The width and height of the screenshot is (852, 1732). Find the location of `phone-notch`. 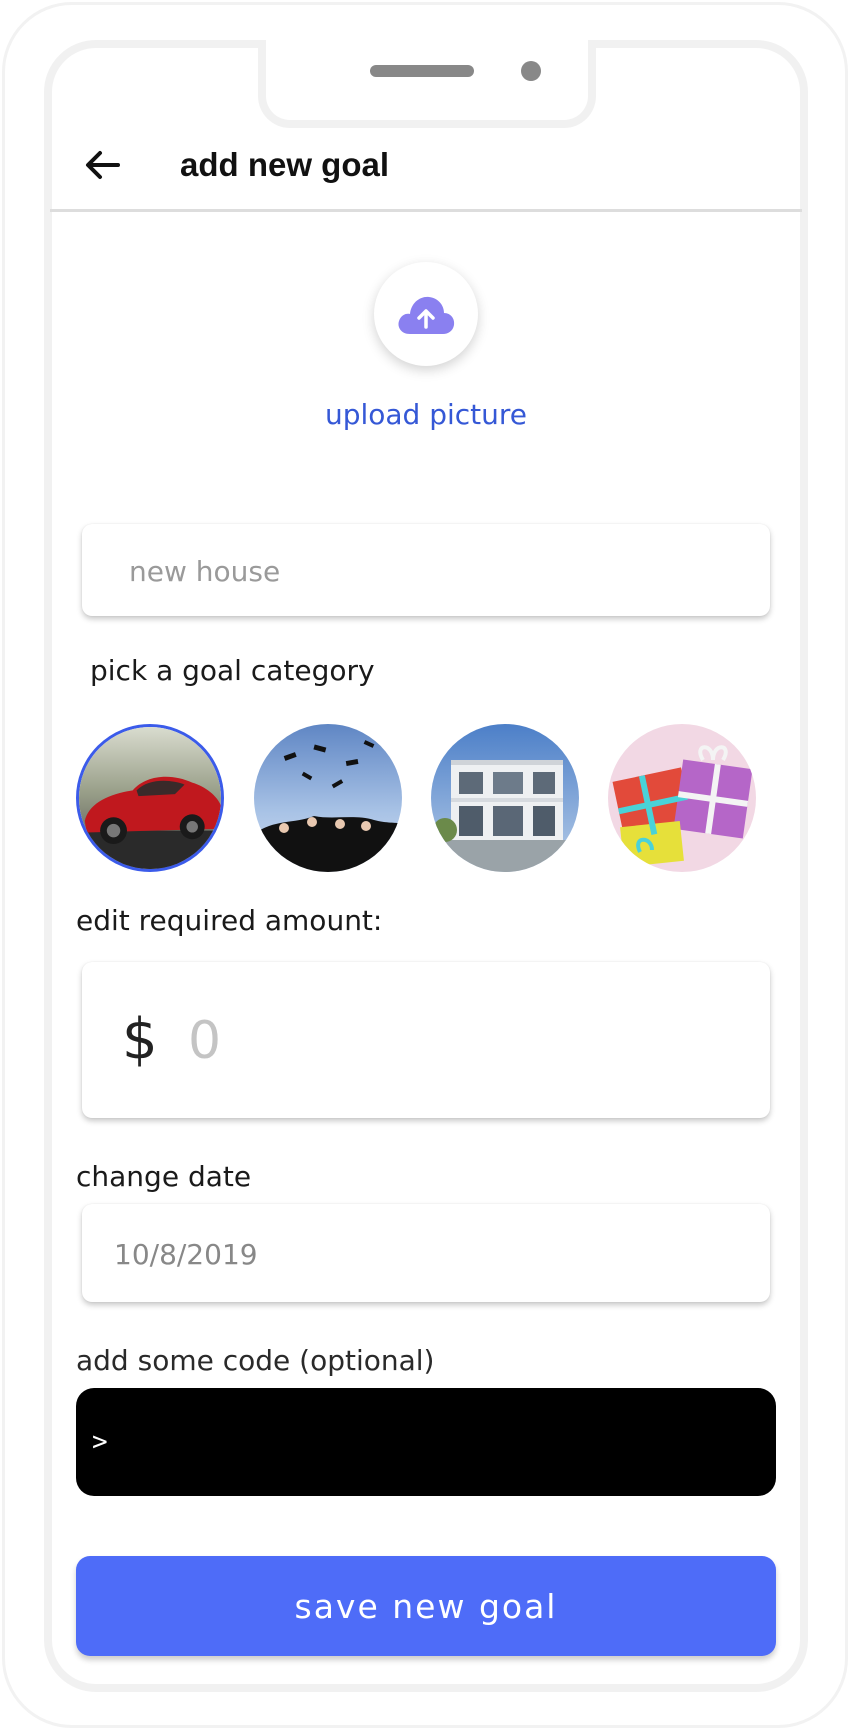

phone-notch is located at coordinates (427, 84).